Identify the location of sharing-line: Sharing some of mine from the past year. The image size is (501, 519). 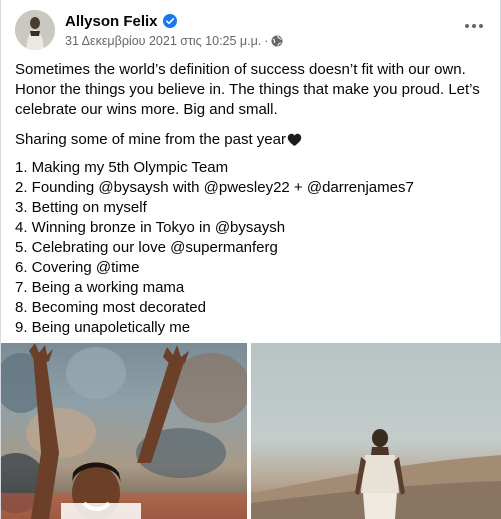
(252, 140).